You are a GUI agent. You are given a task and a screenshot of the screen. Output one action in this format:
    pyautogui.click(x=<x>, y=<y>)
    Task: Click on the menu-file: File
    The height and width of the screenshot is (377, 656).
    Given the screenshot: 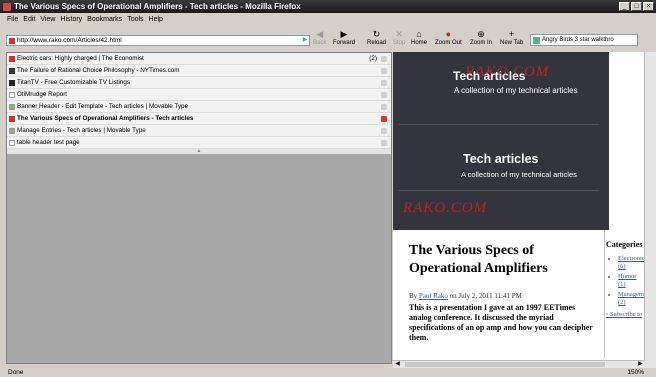 What is the action you would take?
    pyautogui.click(x=12, y=19)
    